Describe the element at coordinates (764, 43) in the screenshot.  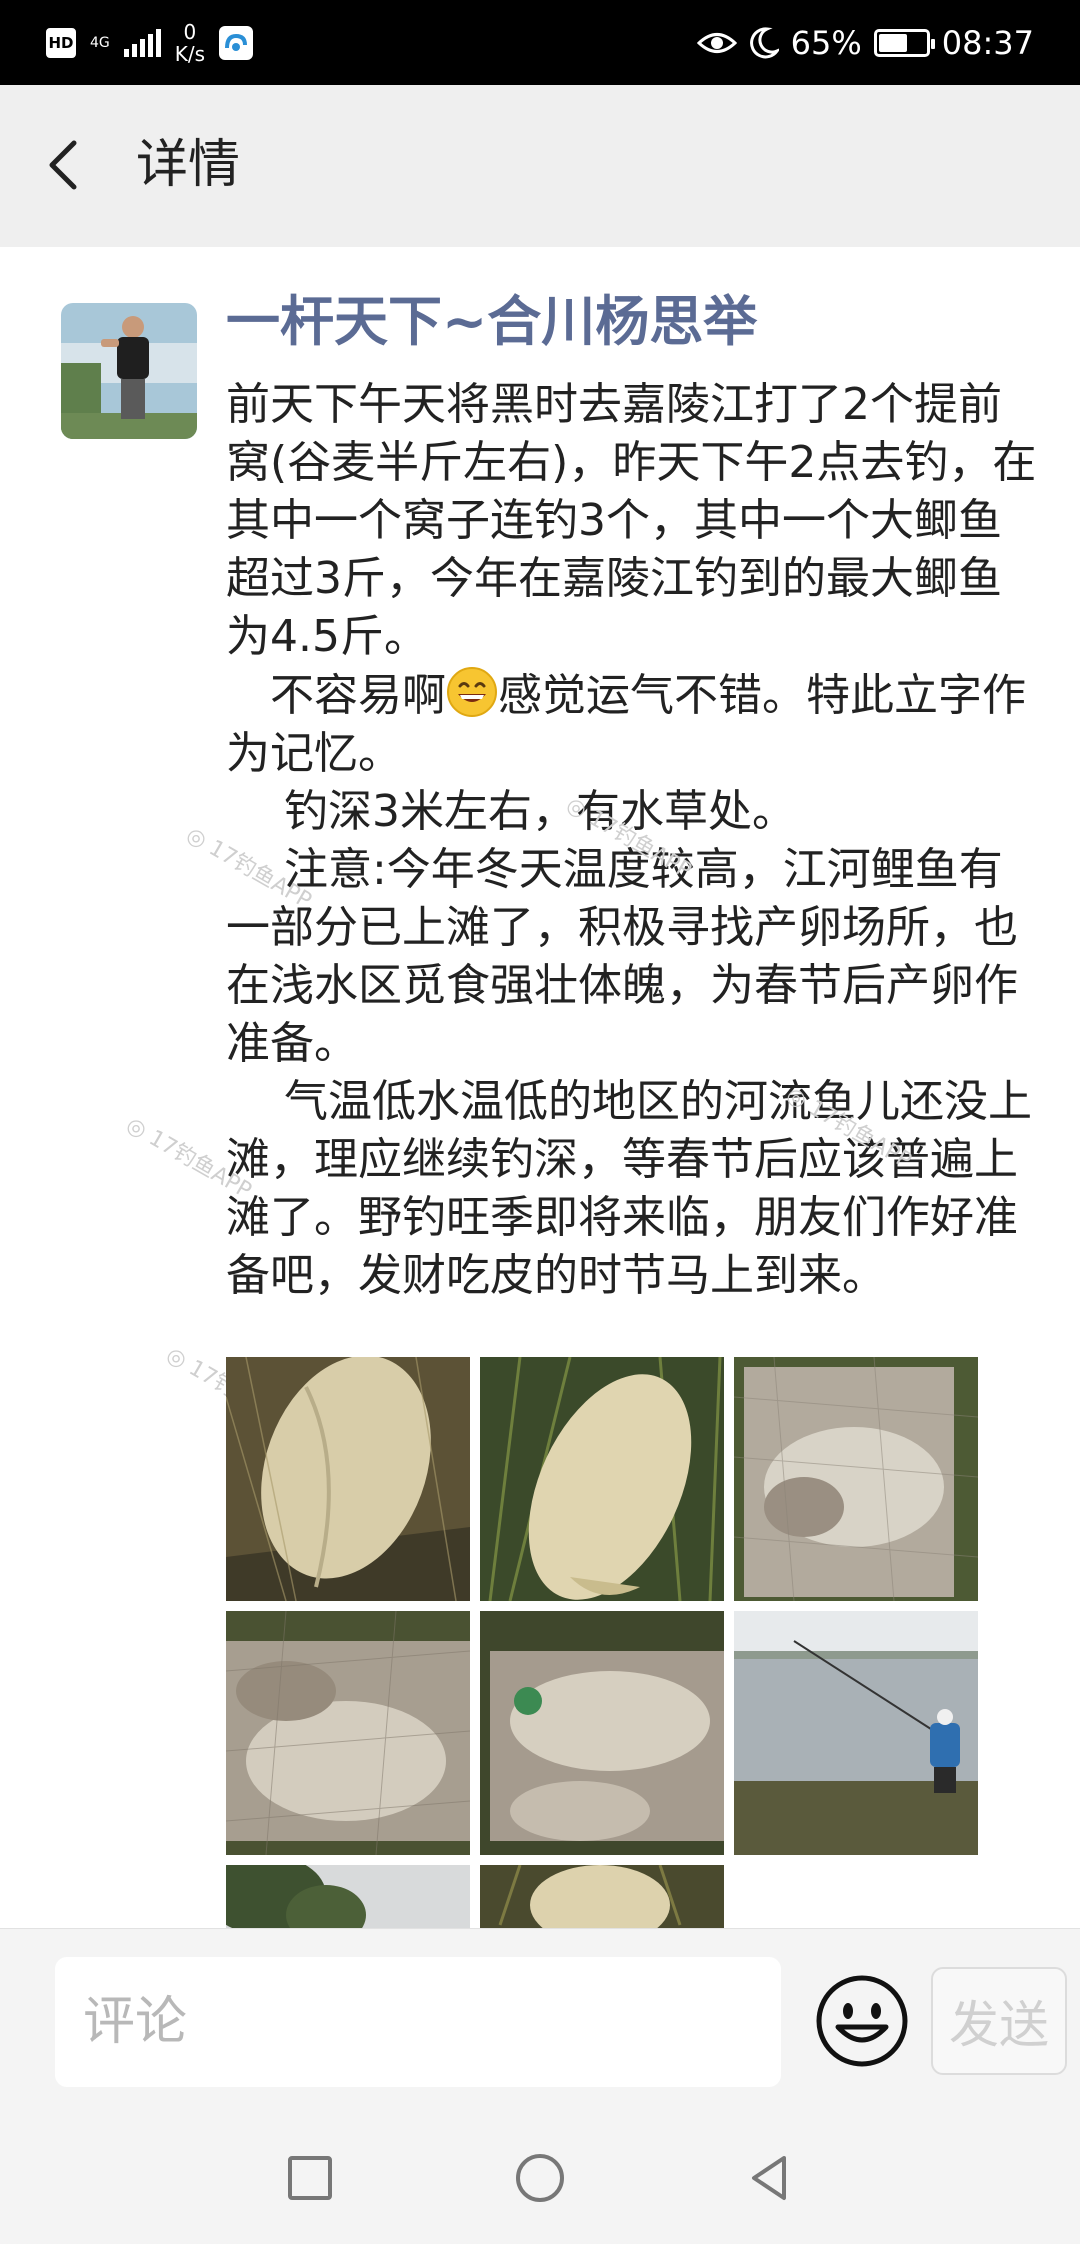
I see `do-not-disturb-moon-icon` at that location.